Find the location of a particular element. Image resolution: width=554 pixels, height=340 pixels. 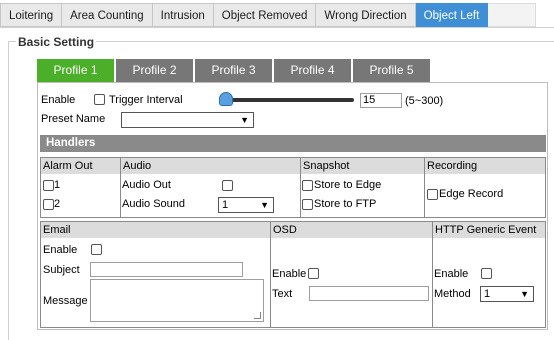

http-method-value: 1 is located at coordinates (487, 294).